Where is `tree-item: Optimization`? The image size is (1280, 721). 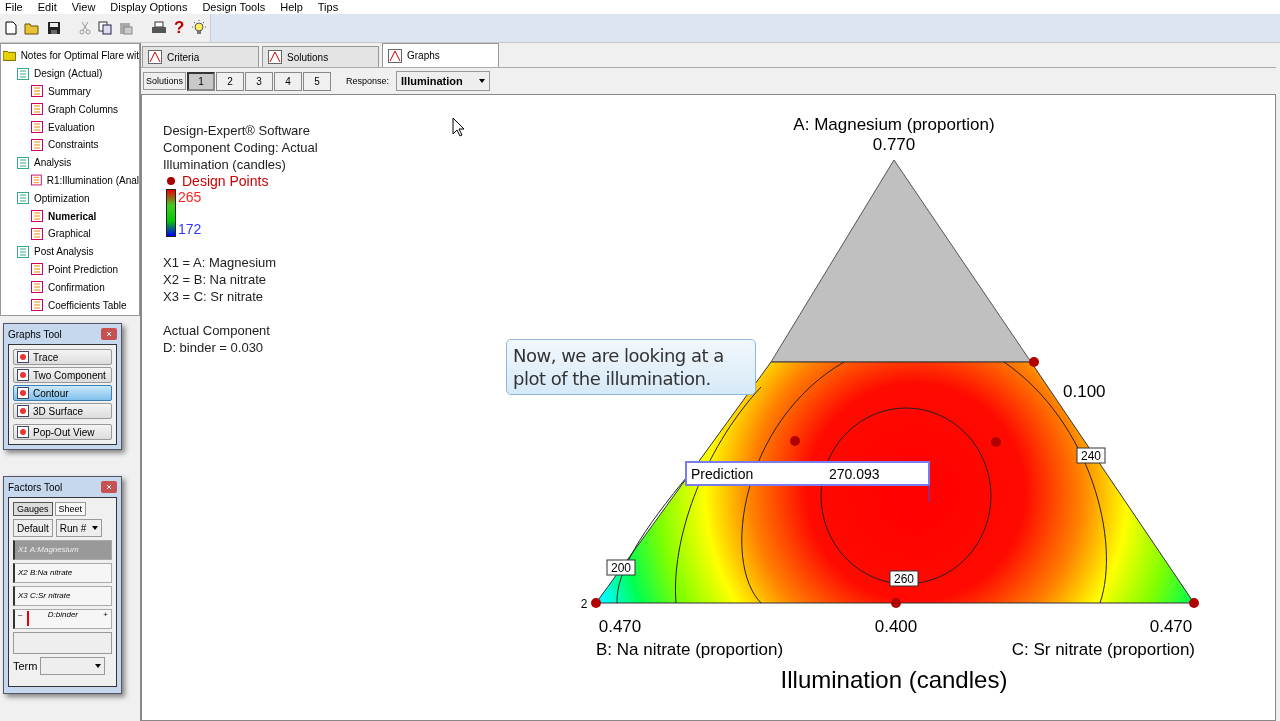 tree-item: Optimization is located at coordinates (62, 198).